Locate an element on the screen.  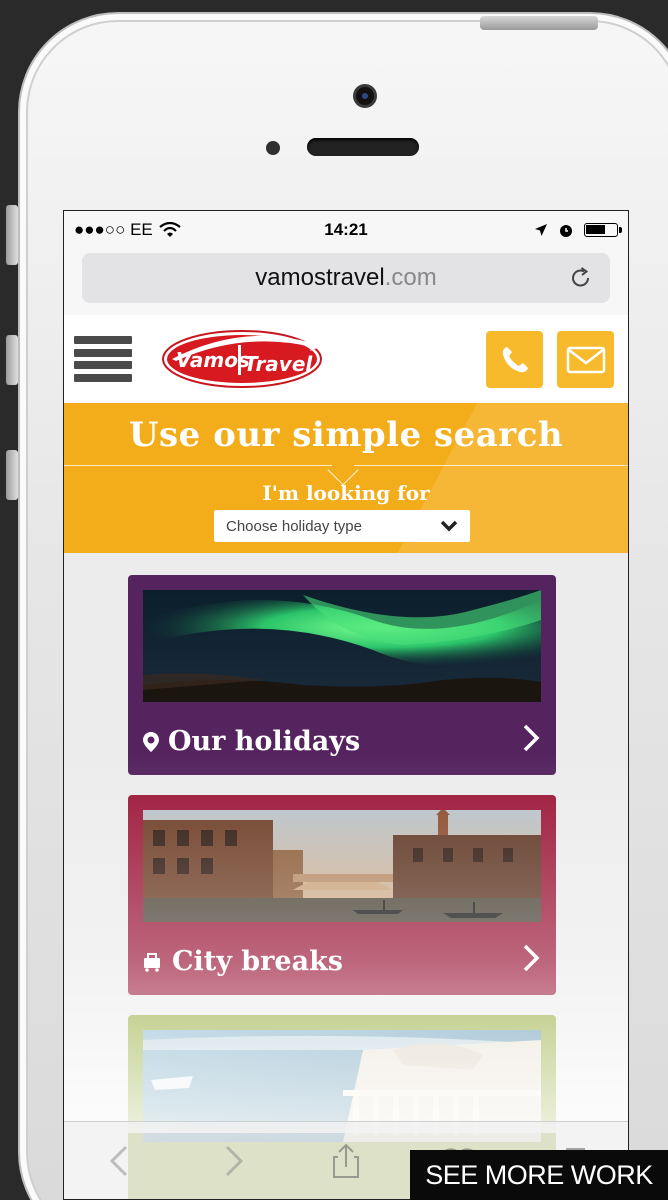
see-more-label: SEE MORE WORK is located at coordinates (539, 1174).